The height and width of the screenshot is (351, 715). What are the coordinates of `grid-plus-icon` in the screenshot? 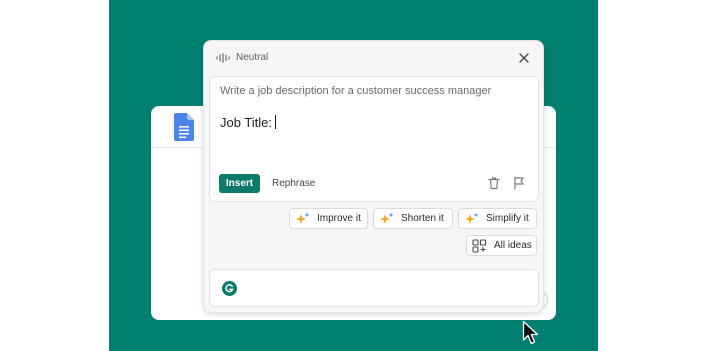 It's located at (479, 246).